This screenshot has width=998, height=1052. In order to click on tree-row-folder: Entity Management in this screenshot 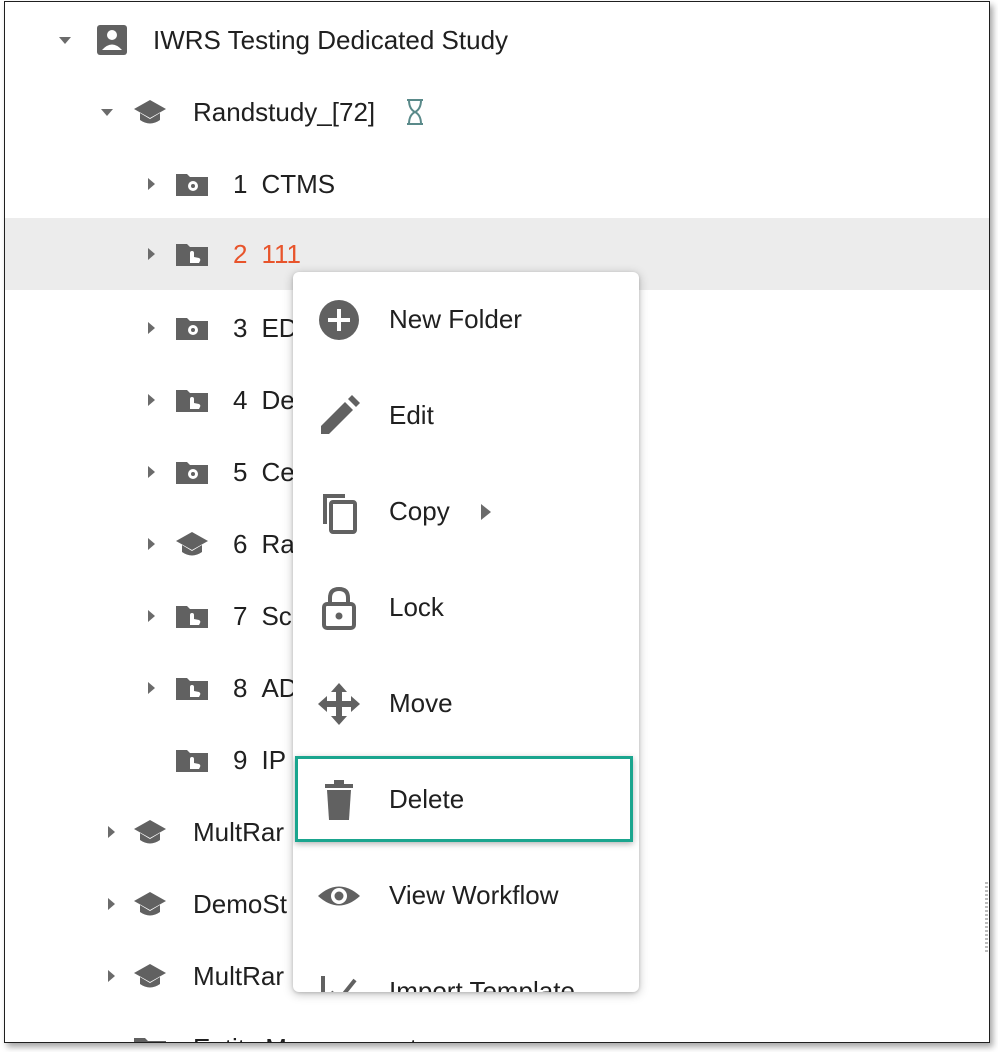, I will do `click(497, 1027)`.